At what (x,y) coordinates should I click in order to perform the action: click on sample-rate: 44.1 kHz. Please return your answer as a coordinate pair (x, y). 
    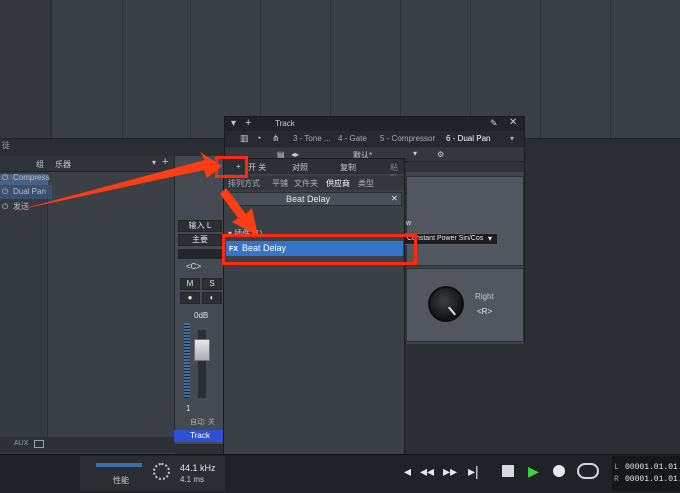
    Looking at the image, I should click on (198, 468).